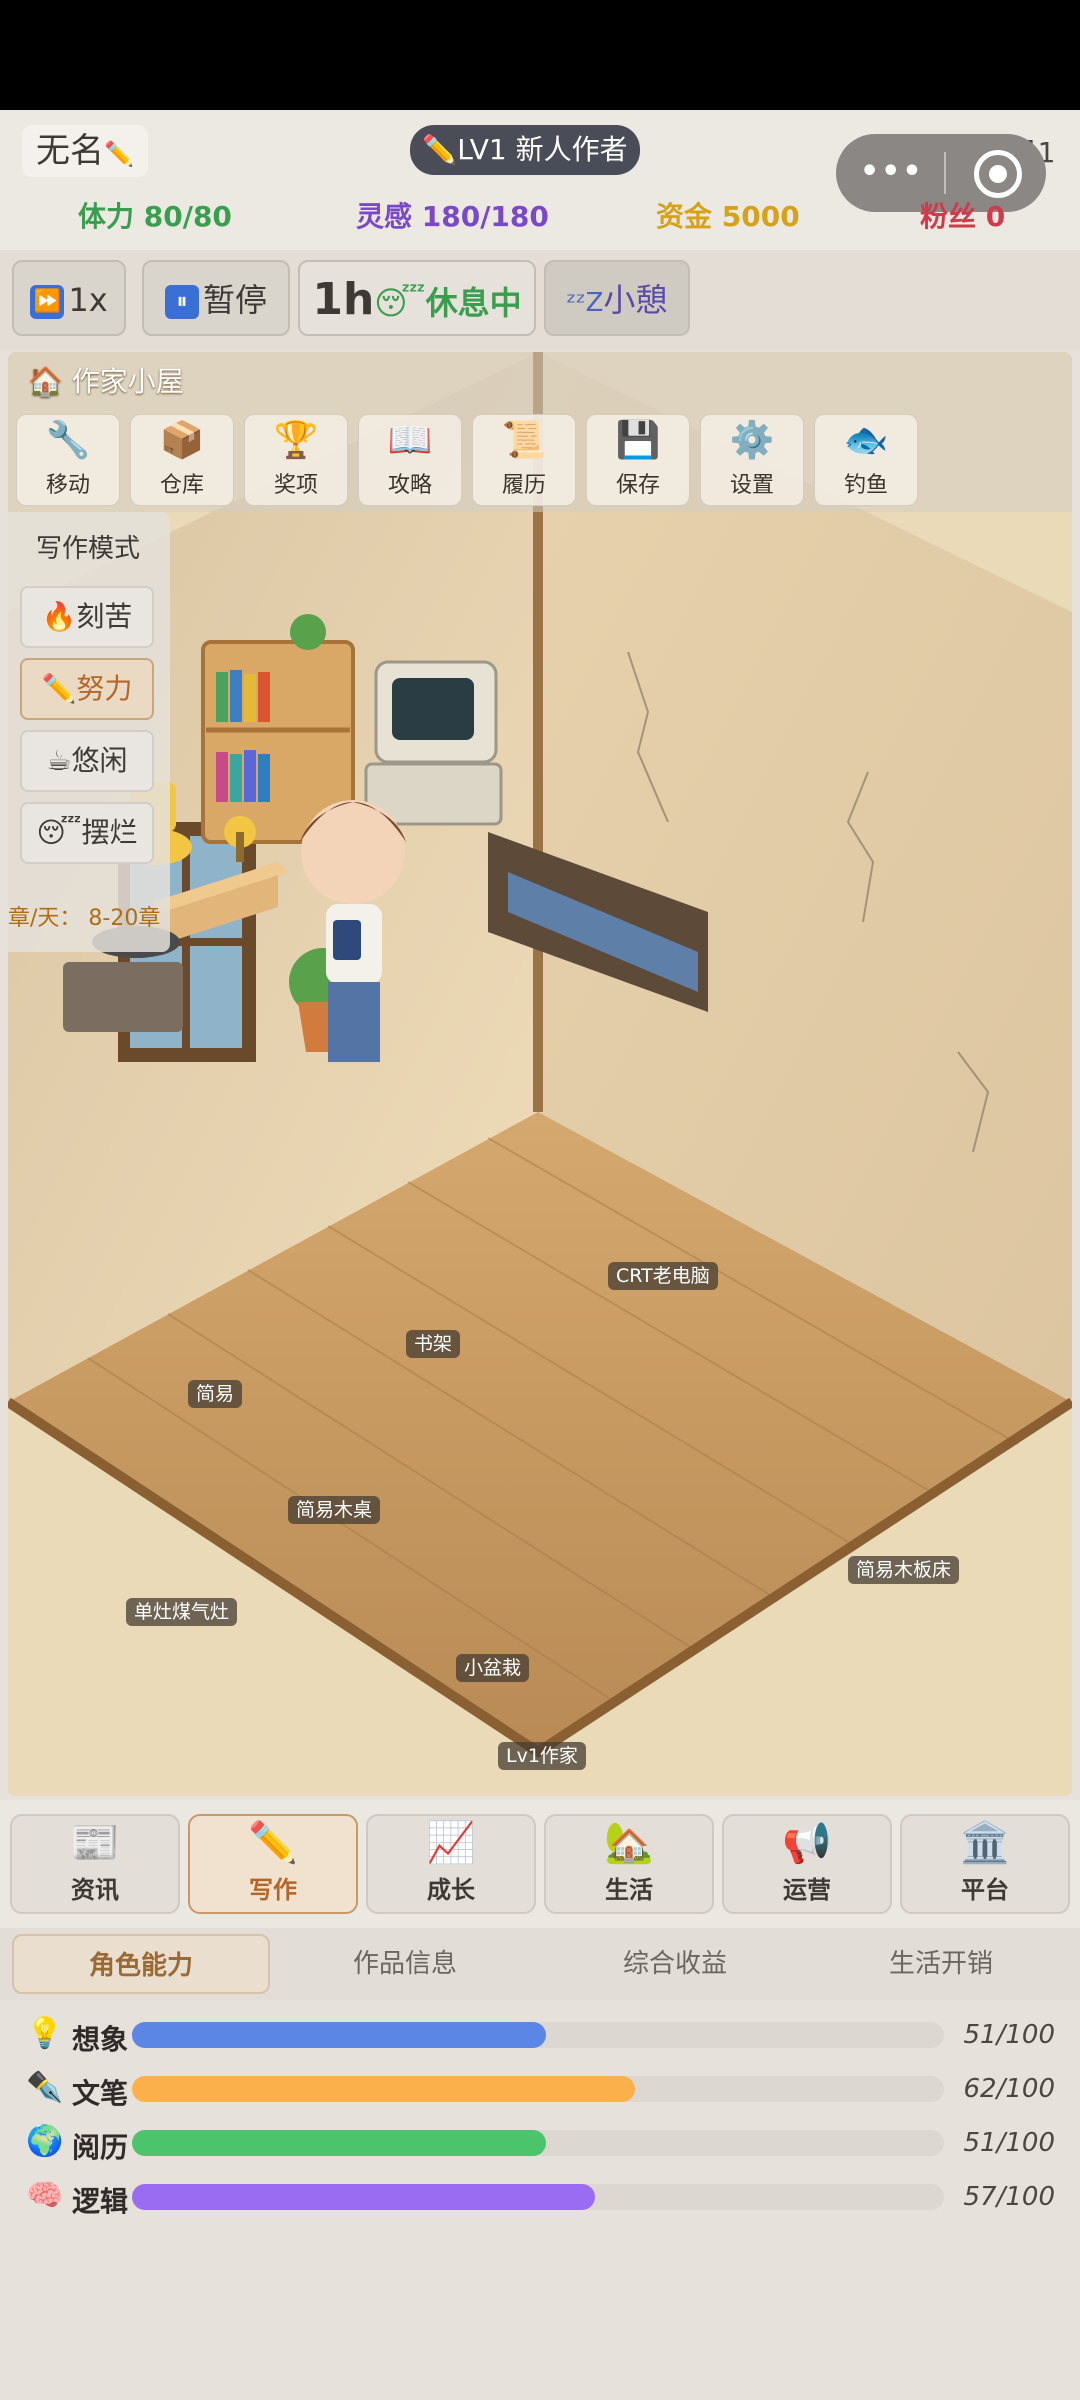 The image size is (1080, 2400). Describe the element at coordinates (45, 2087) in the screenshot. I see `pen-icon: ✒️` at that location.